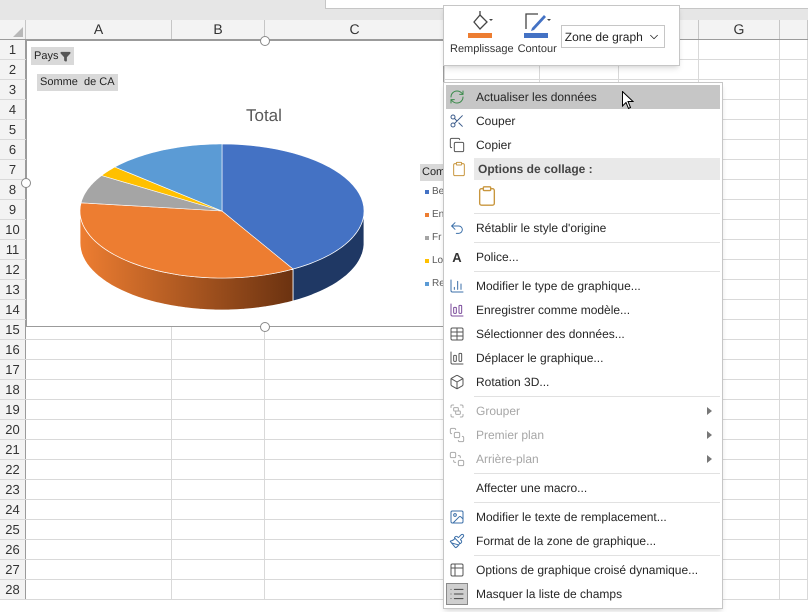  What do you see at coordinates (457, 435) in the screenshot?
I see `bring-front-icon` at bounding box center [457, 435].